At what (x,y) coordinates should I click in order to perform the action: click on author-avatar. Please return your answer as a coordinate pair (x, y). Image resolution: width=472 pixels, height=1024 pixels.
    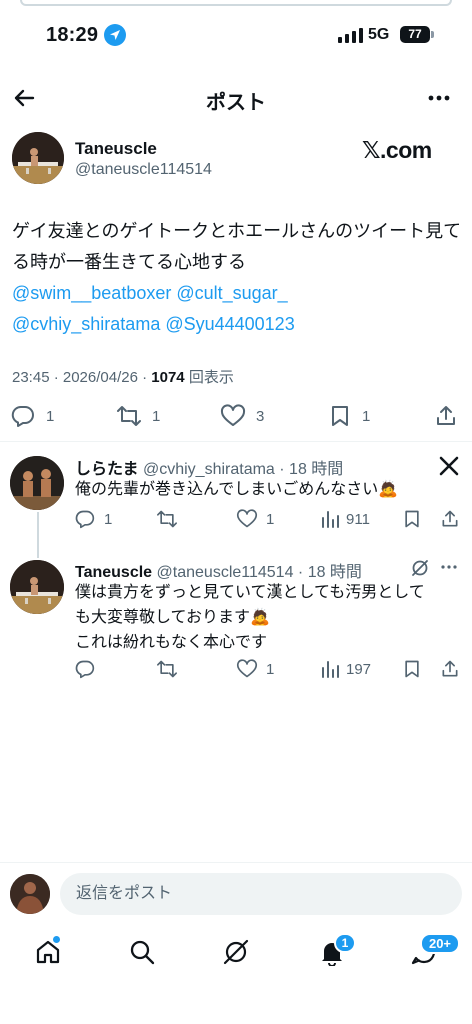
    Looking at the image, I should click on (38, 158).